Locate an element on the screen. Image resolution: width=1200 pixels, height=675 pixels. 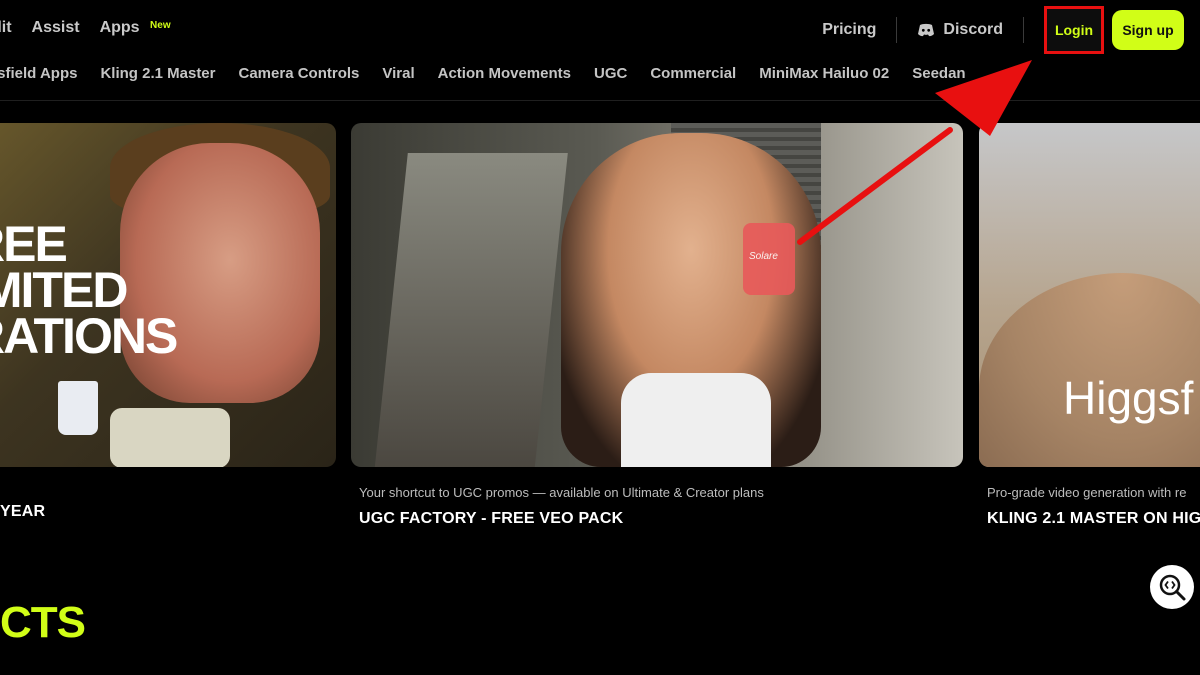
nav-link-apps: Apps New is located at coordinates (135, 28).